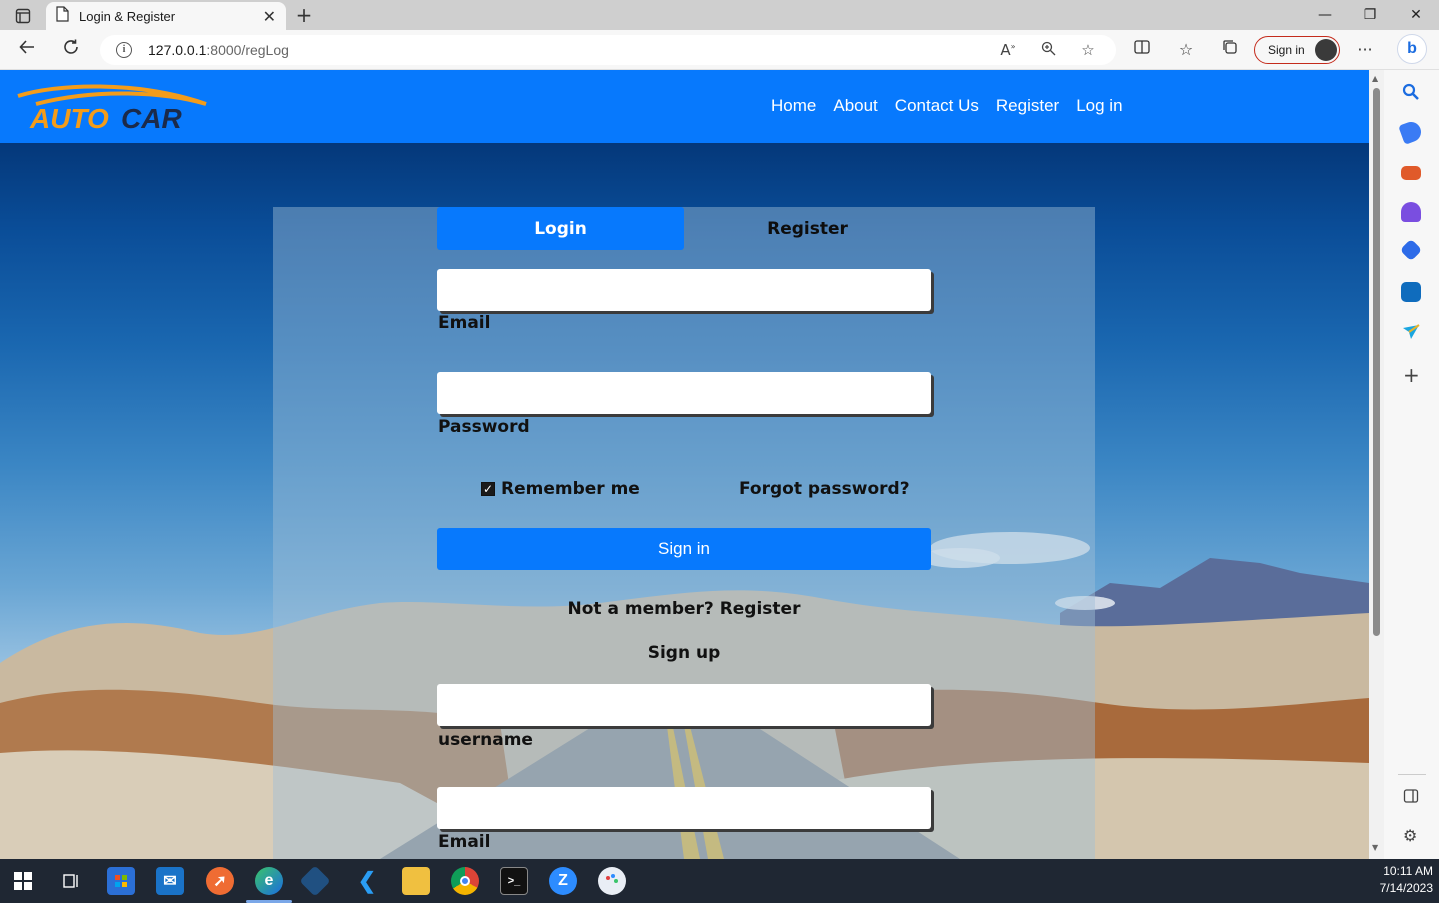 The height and width of the screenshot is (903, 1439). I want to click on url-host: 127.0.0.1, so click(177, 50).